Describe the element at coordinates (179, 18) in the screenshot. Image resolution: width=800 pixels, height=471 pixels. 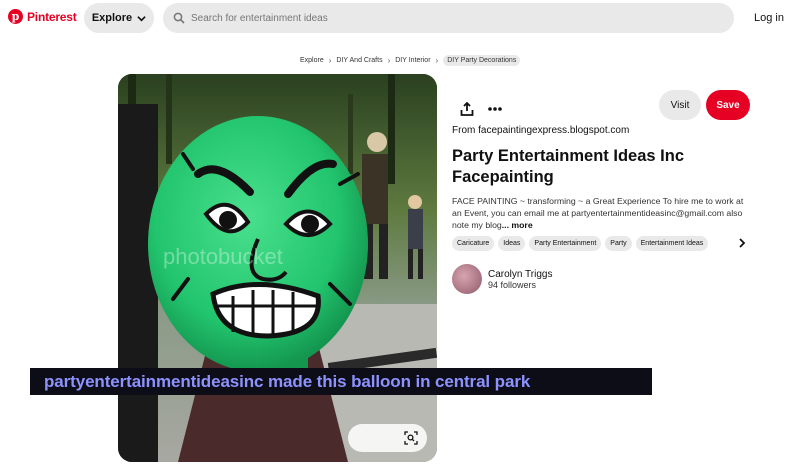
I see `search-icon` at that location.